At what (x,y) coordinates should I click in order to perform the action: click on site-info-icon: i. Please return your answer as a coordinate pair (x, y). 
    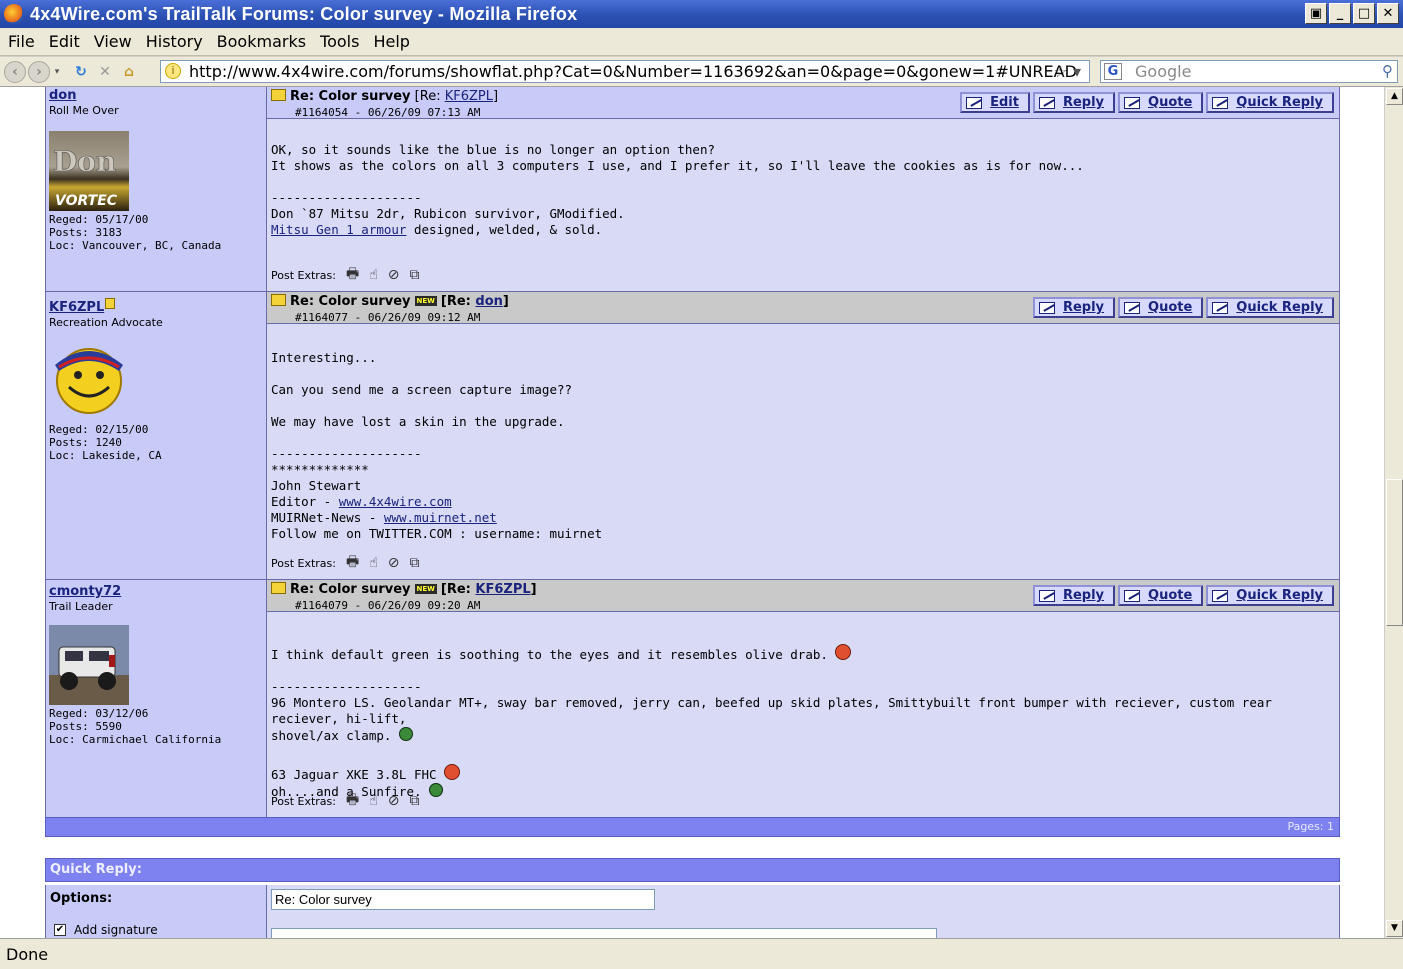
    Looking at the image, I should click on (173, 71).